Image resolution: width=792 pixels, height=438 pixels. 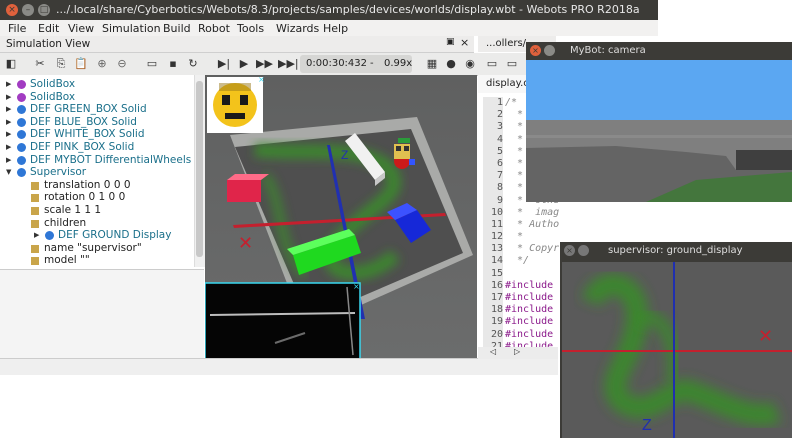 What do you see at coordinates (499, 176) in the screenshot?
I see `line-number: 7` at bounding box center [499, 176].